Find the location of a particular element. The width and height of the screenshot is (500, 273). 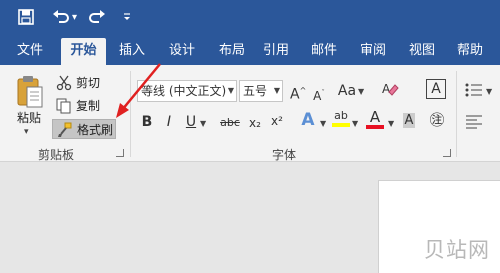

undo-dropdown-icon: ▾ is located at coordinates (74, 18).